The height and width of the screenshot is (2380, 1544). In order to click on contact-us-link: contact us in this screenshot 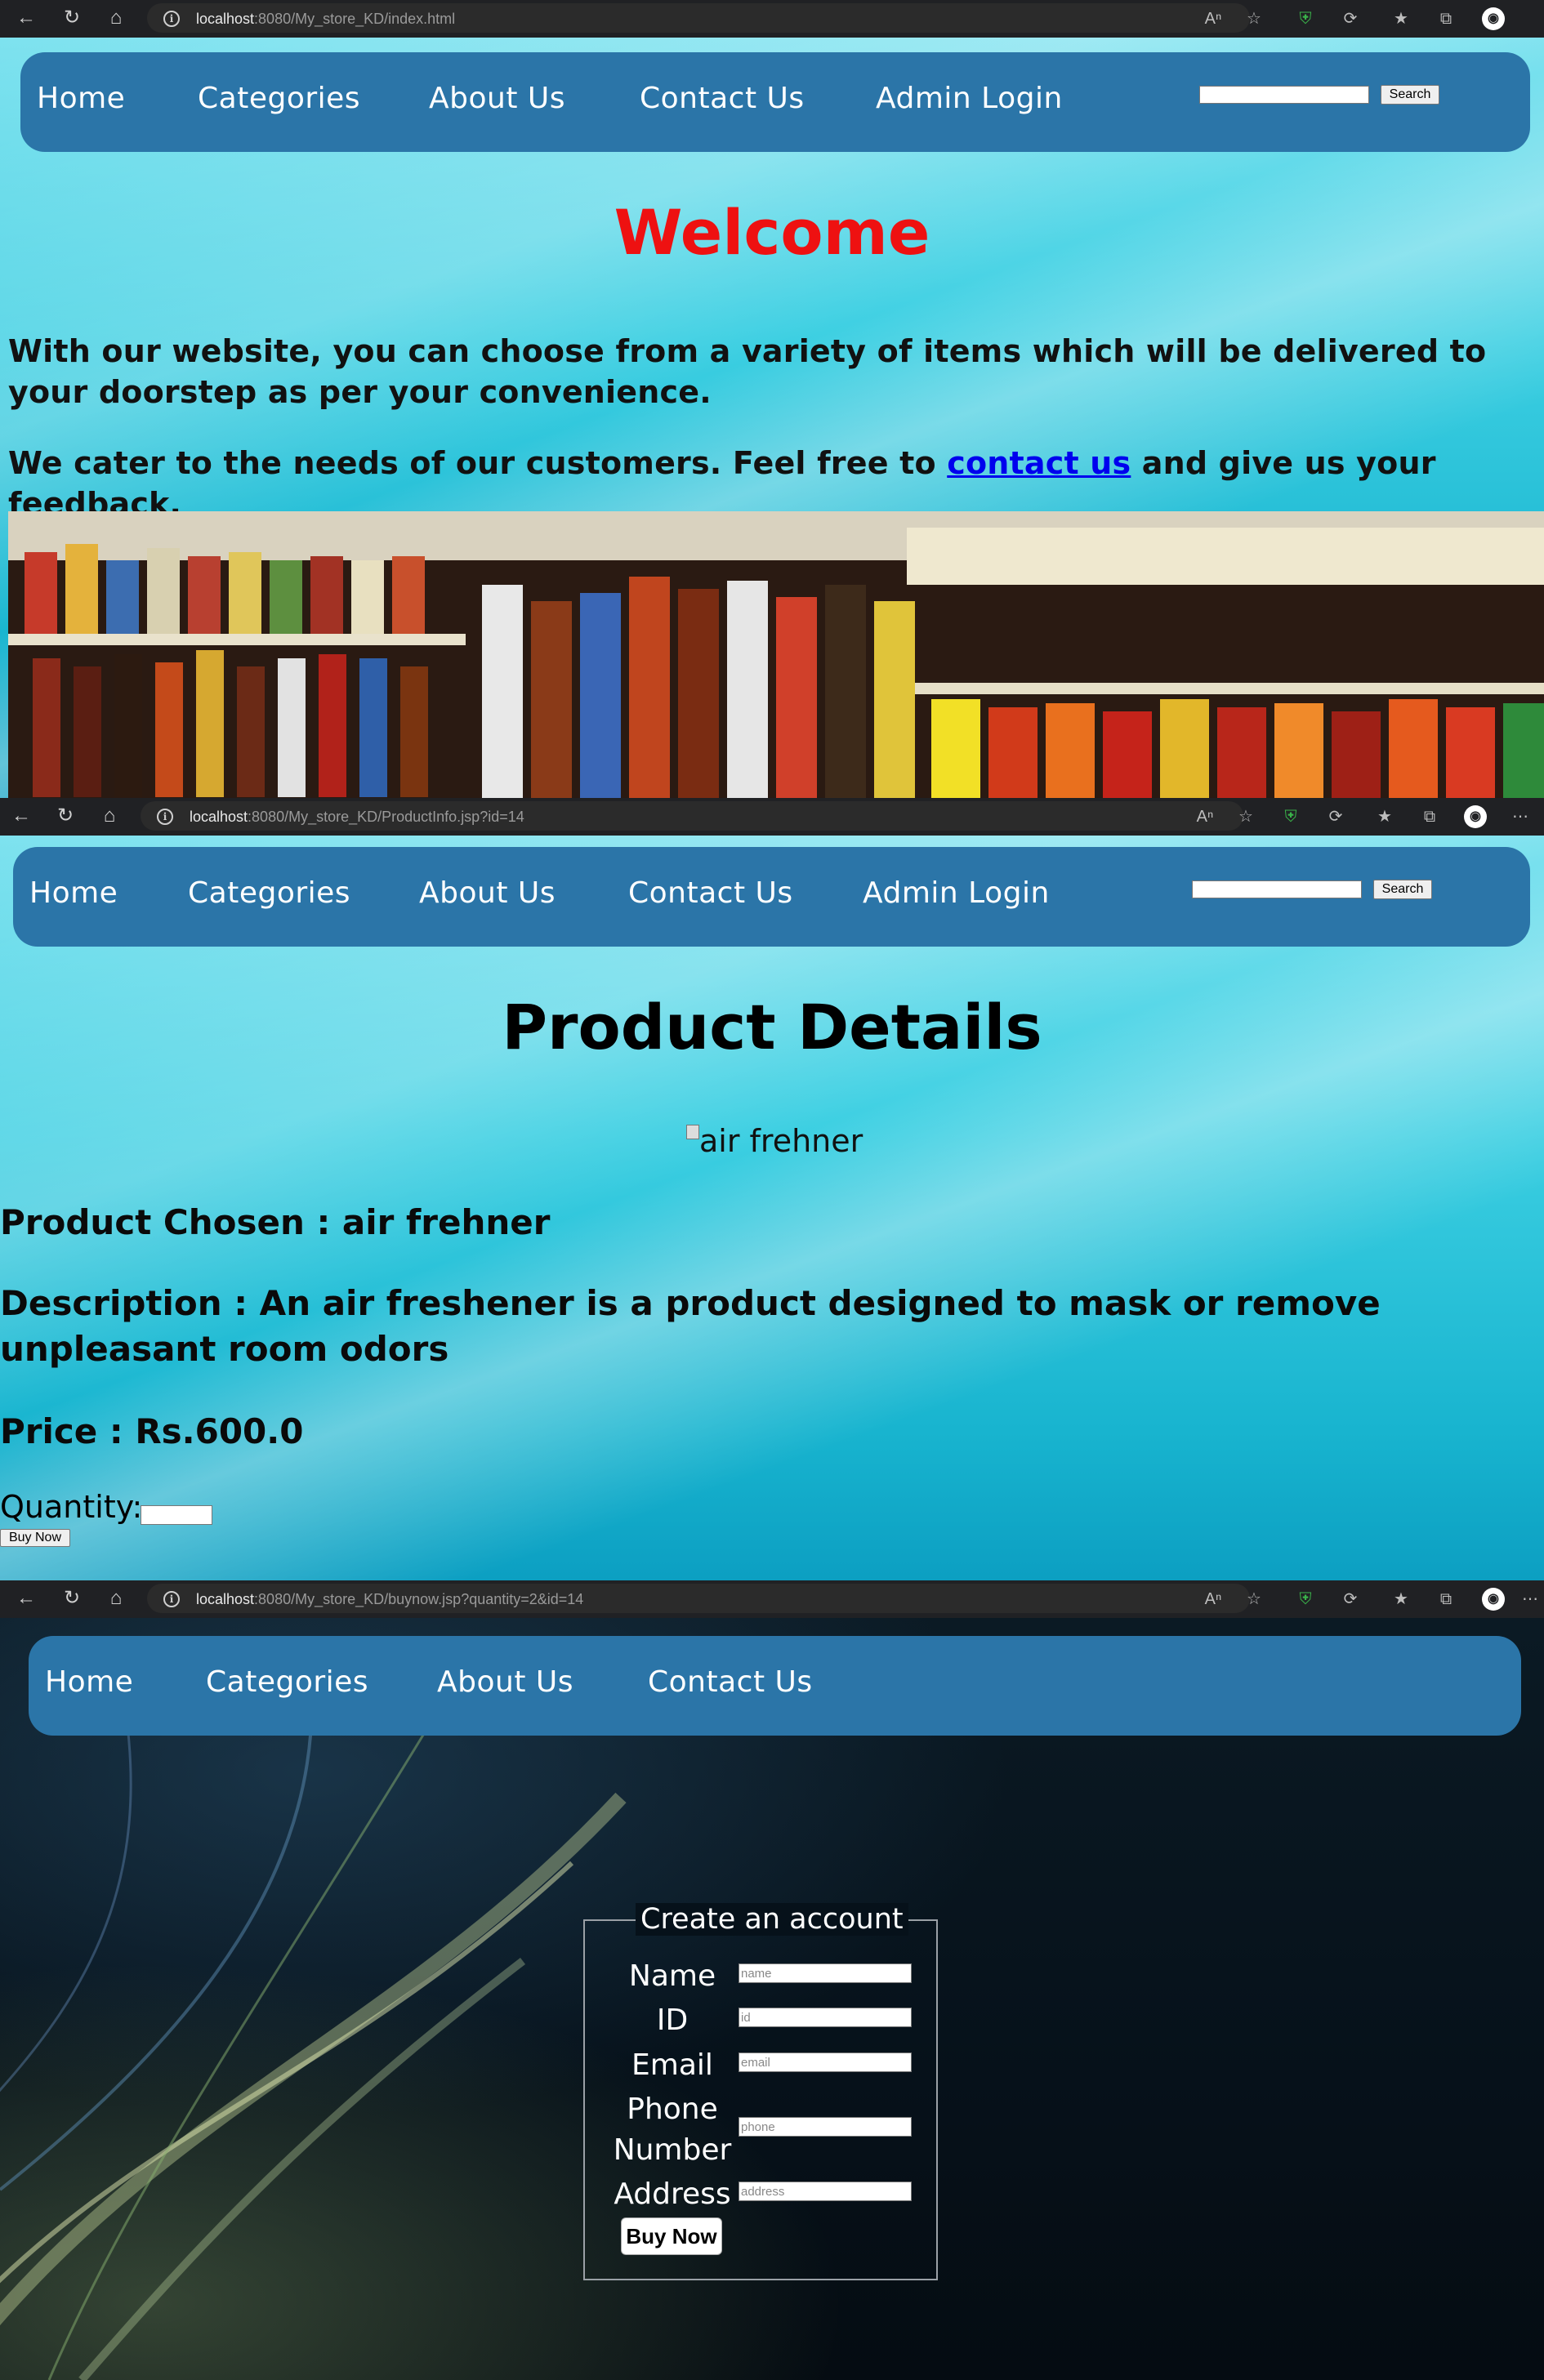, I will do `click(1039, 463)`.